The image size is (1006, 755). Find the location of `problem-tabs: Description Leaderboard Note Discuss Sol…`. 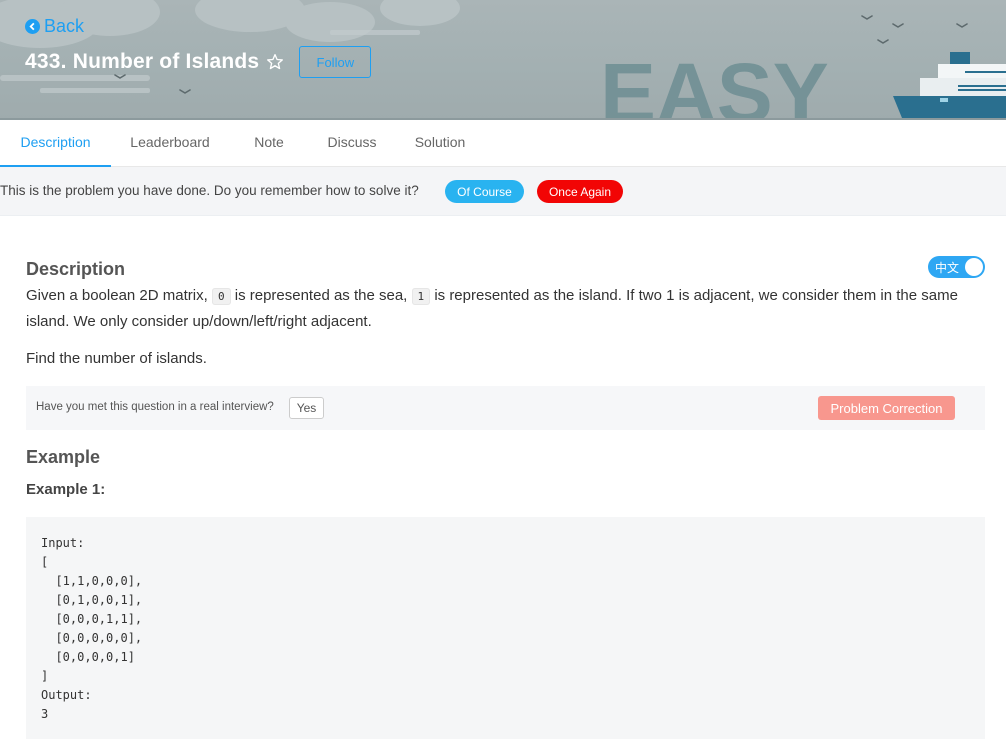

problem-tabs: Description Leaderboard Note Discuss Sol… is located at coordinates (503, 143).